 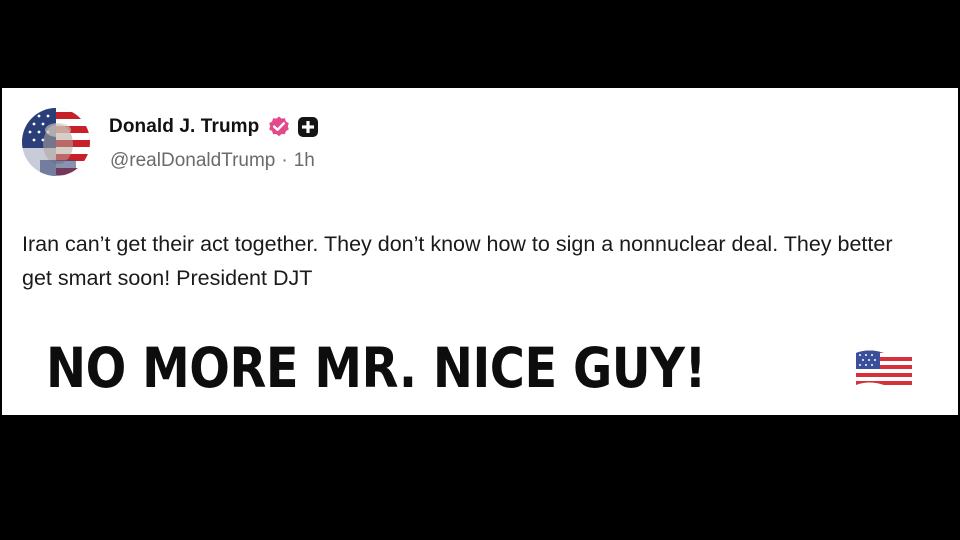 What do you see at coordinates (192, 161) in the screenshot?
I see `author-handle: @realDonaldTrump` at bounding box center [192, 161].